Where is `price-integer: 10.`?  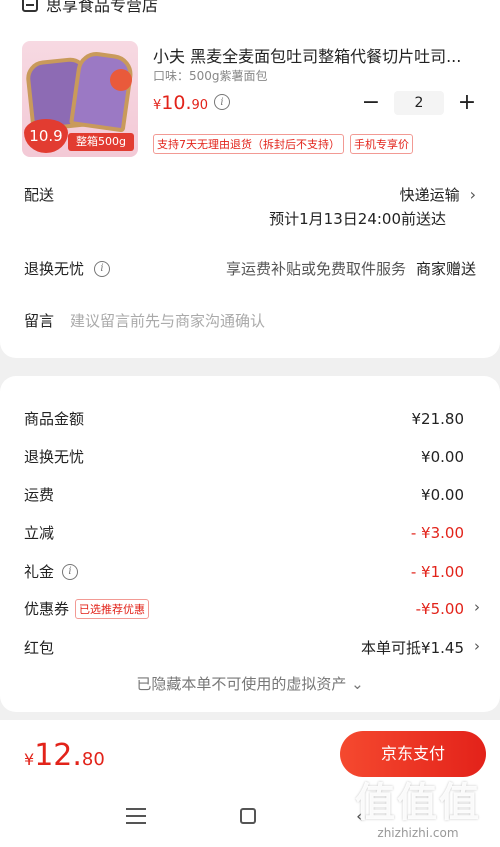
price-integer: 10. is located at coordinates (176, 103).